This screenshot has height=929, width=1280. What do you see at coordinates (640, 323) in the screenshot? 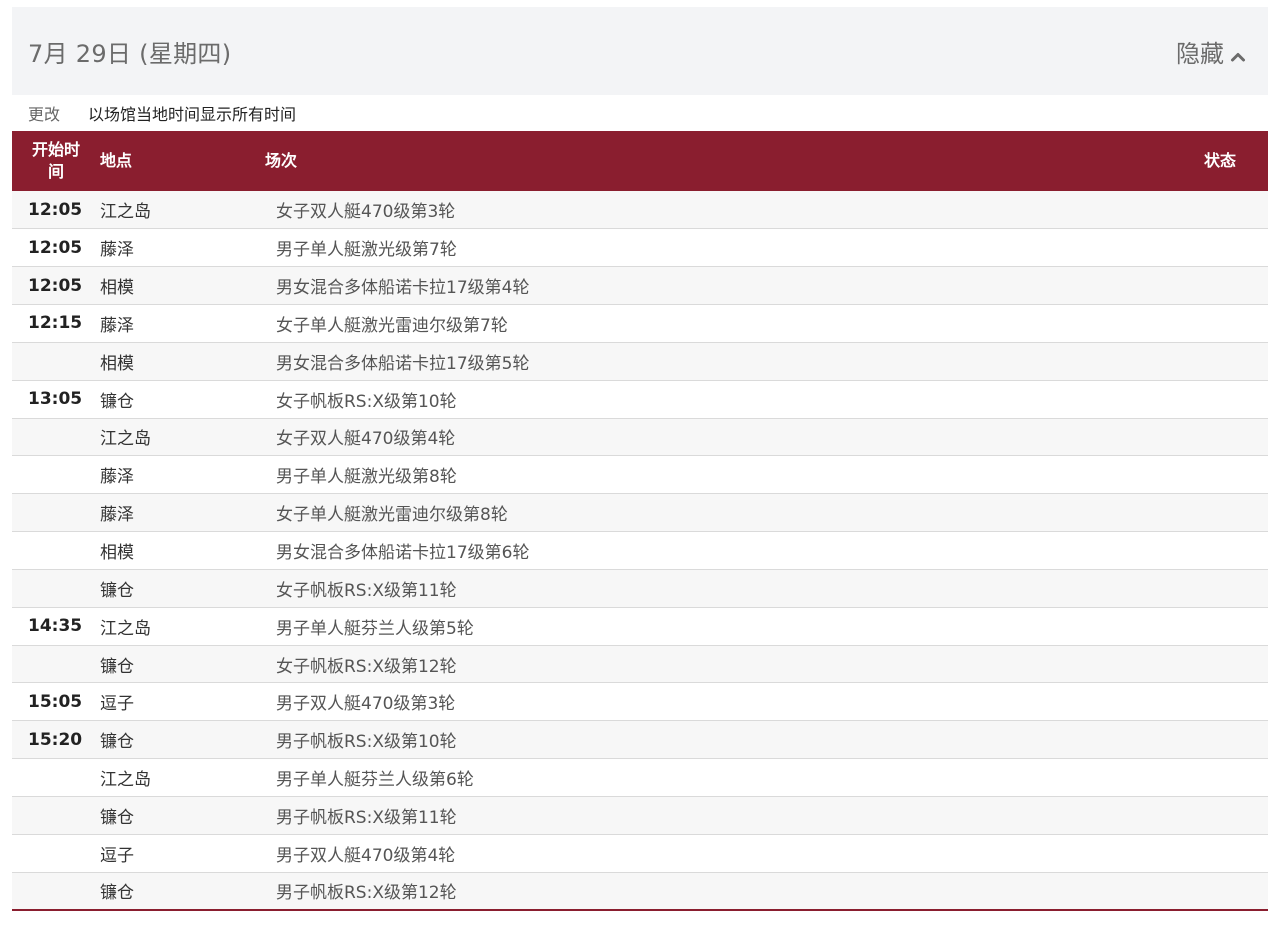
I see `table-row: 12:15 藤泽 女子单人艇激光雷迪尔级第7轮` at bounding box center [640, 323].